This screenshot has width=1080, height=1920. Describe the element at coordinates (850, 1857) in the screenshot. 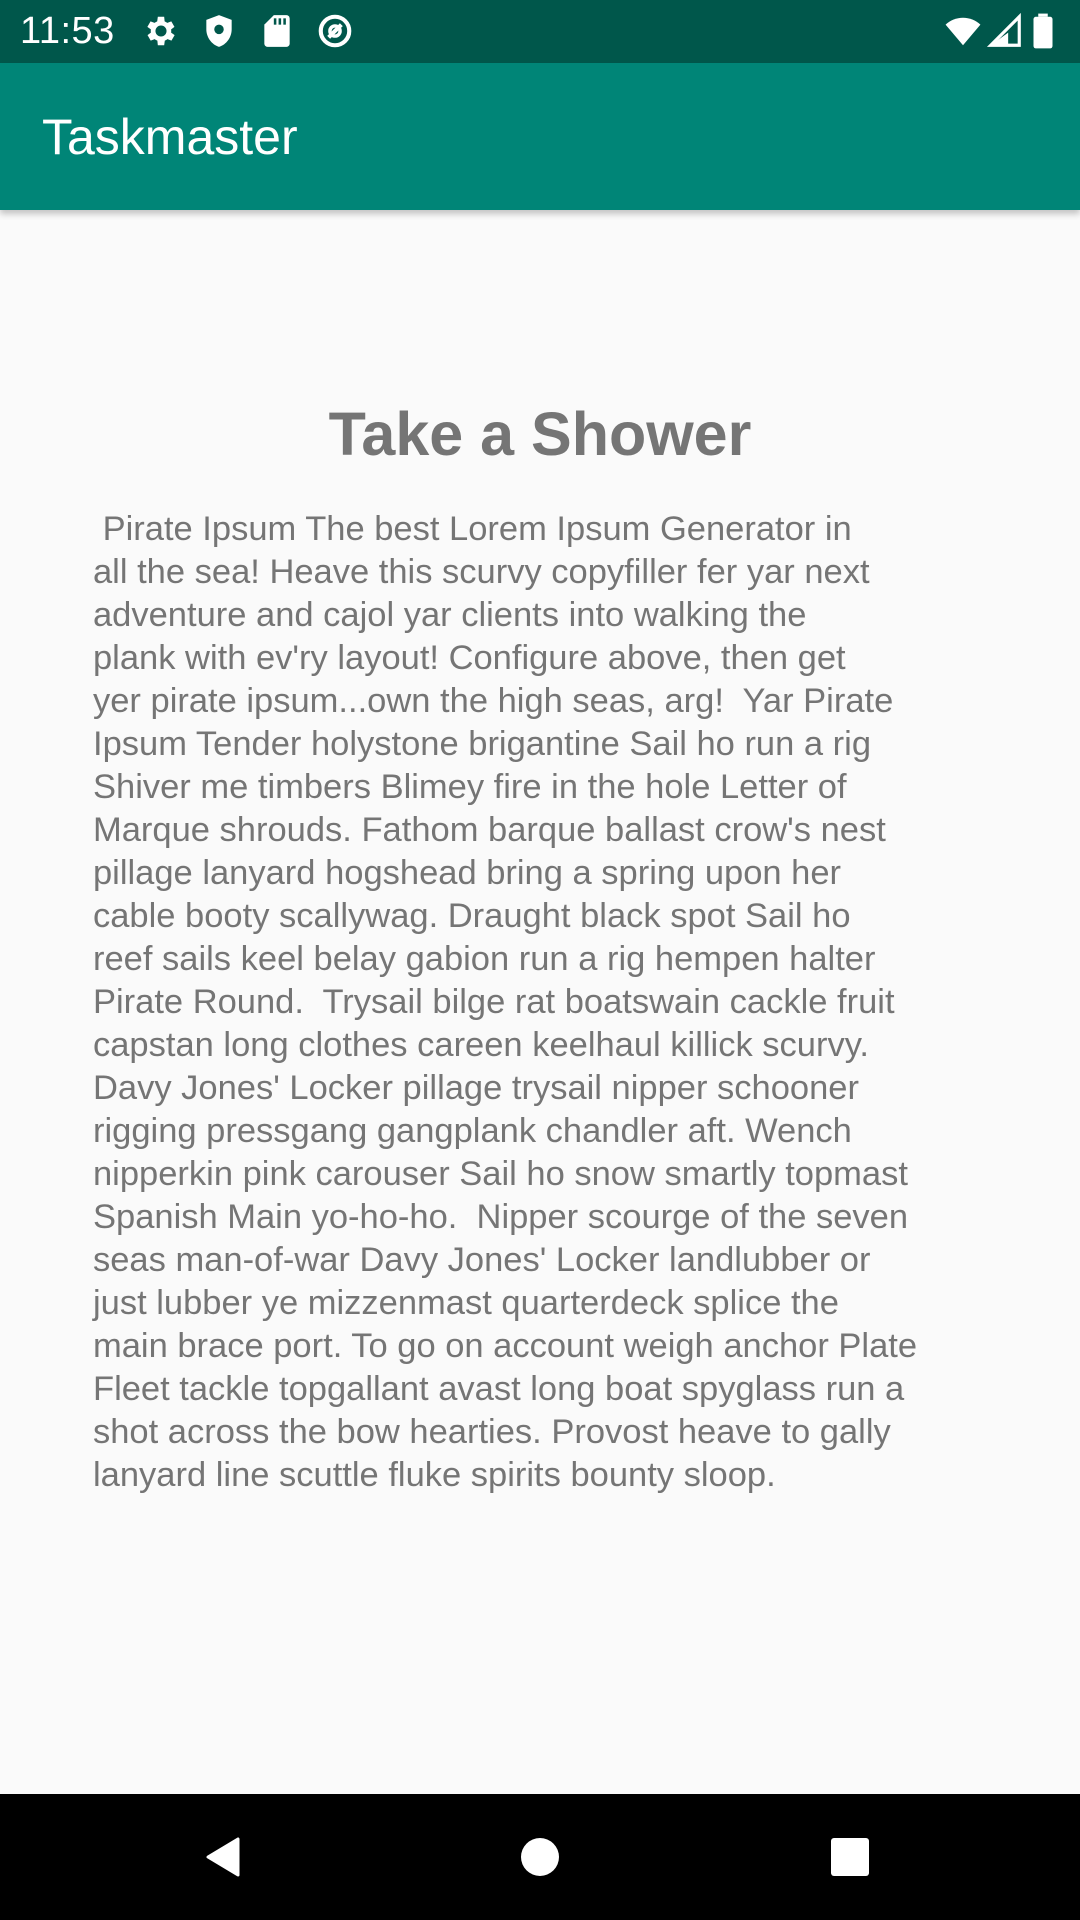

I see `recents-icon` at that location.